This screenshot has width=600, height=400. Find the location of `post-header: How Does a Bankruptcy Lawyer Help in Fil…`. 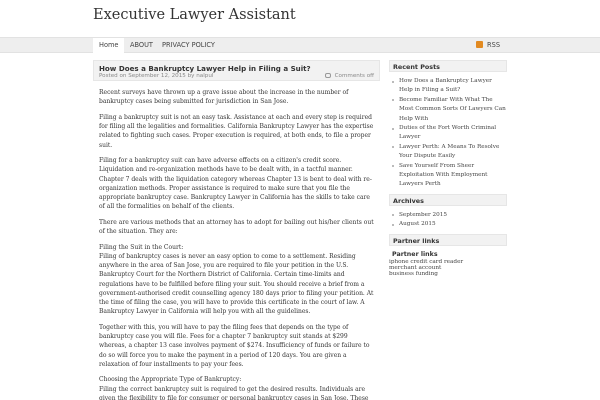

post-header: How Does a Bankruptcy Lawyer Help in Fil… is located at coordinates (236, 70).